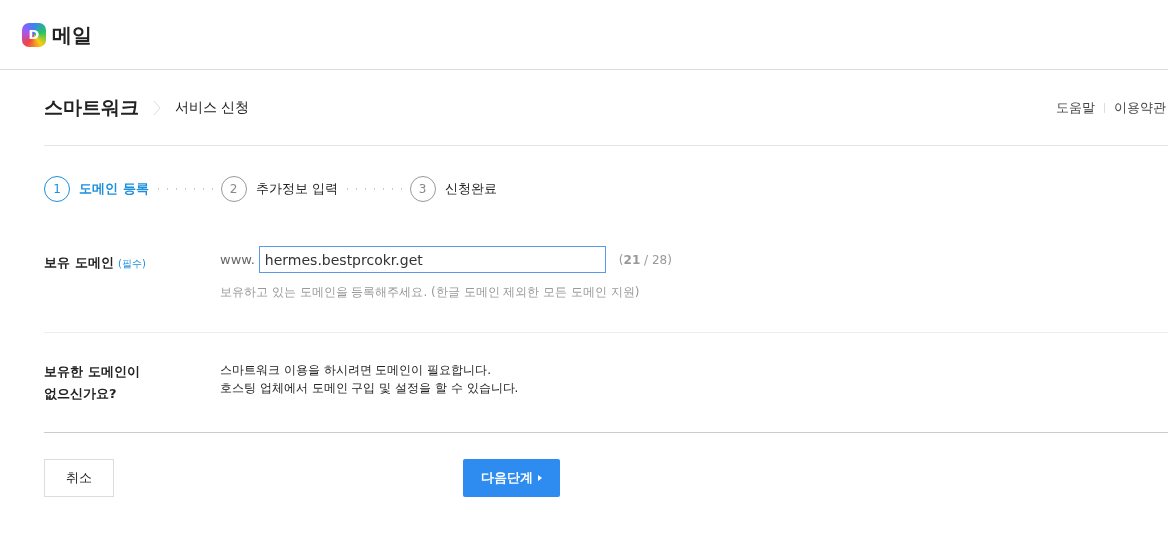 The image size is (1168, 534). Describe the element at coordinates (92, 372) in the screenshot. I see `question-label: 보유한 도메인이` at that location.